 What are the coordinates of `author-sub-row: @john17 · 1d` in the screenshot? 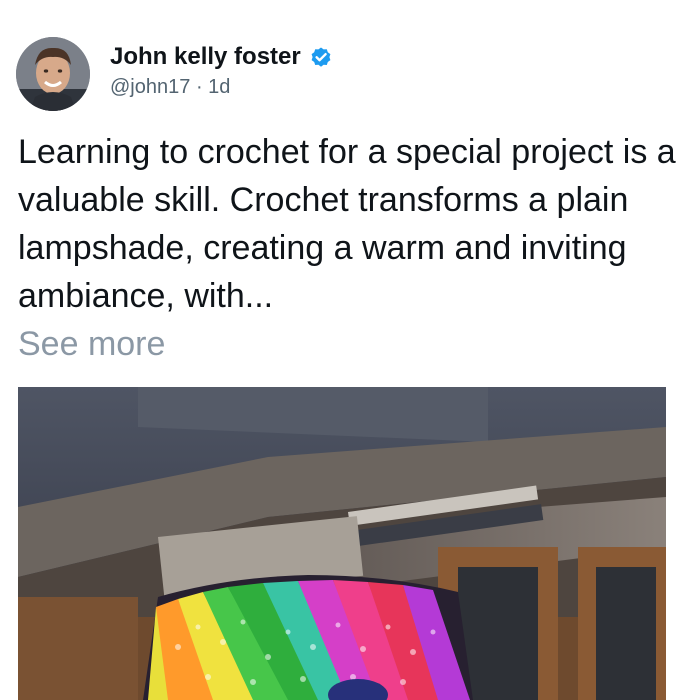 It's located at (221, 87).